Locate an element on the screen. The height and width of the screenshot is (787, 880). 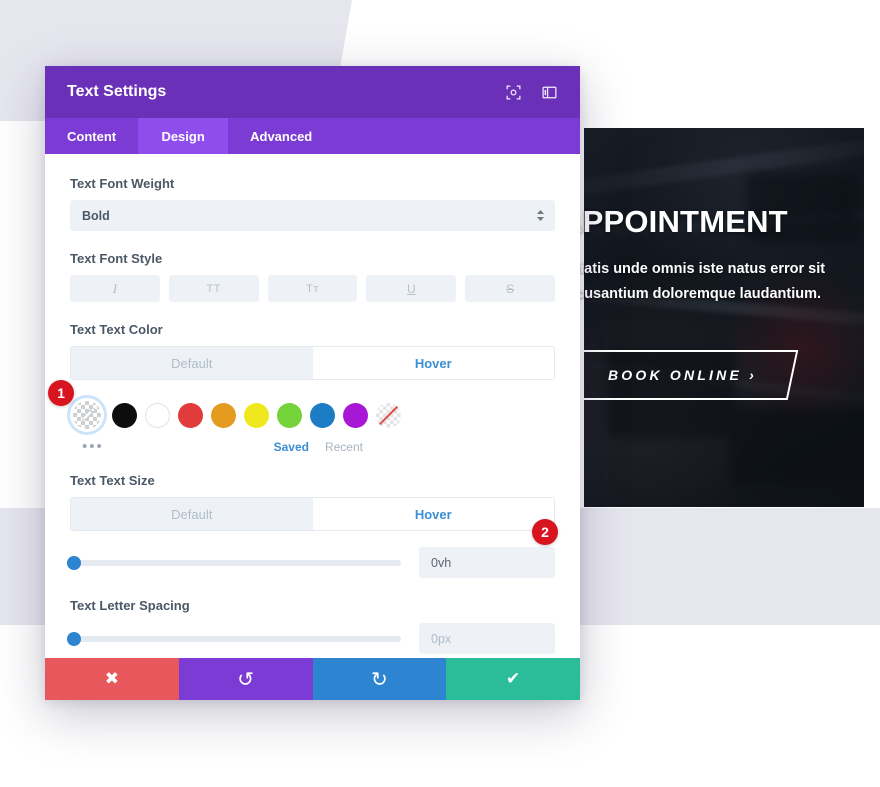
more-colors-icon: ••• is located at coordinates (93, 446).